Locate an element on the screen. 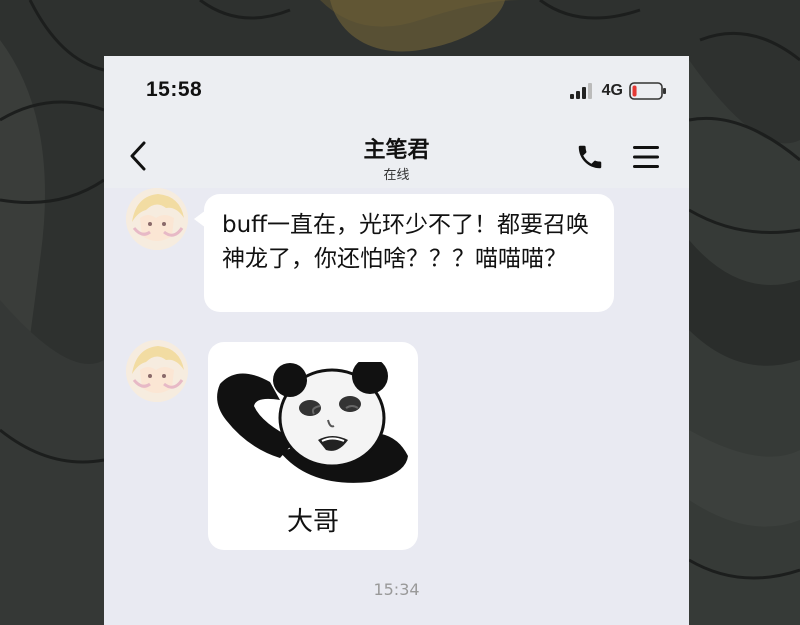 The image size is (800, 625). status-indicators: 4G is located at coordinates (618, 91).